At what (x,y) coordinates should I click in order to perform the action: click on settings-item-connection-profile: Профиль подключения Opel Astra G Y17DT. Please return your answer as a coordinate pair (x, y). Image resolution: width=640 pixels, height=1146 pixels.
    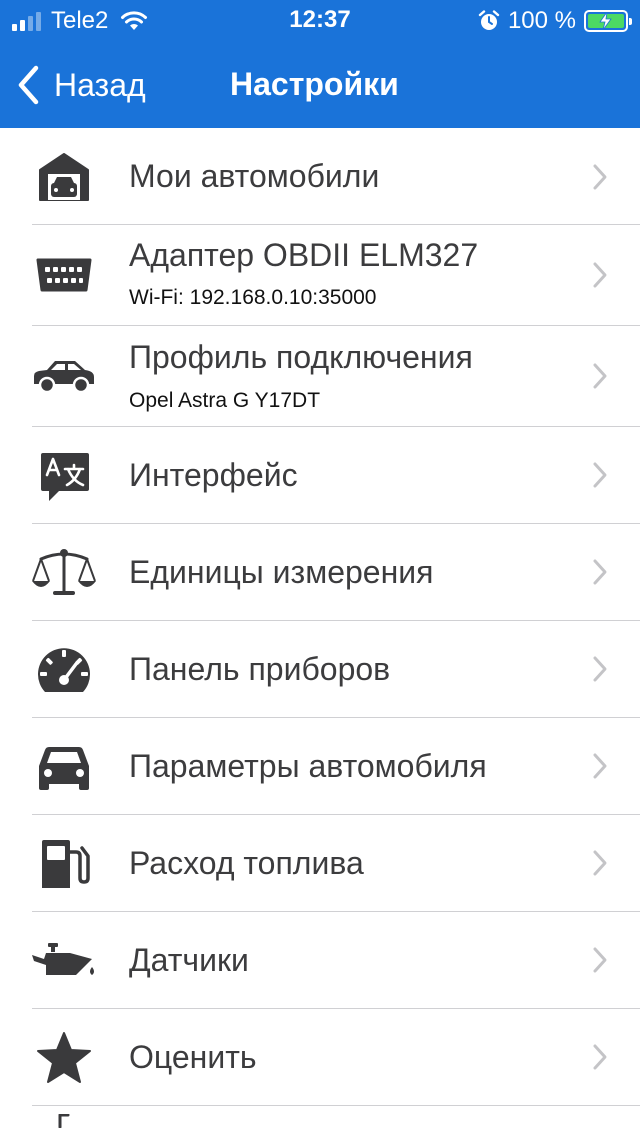
    Looking at the image, I should click on (320, 376).